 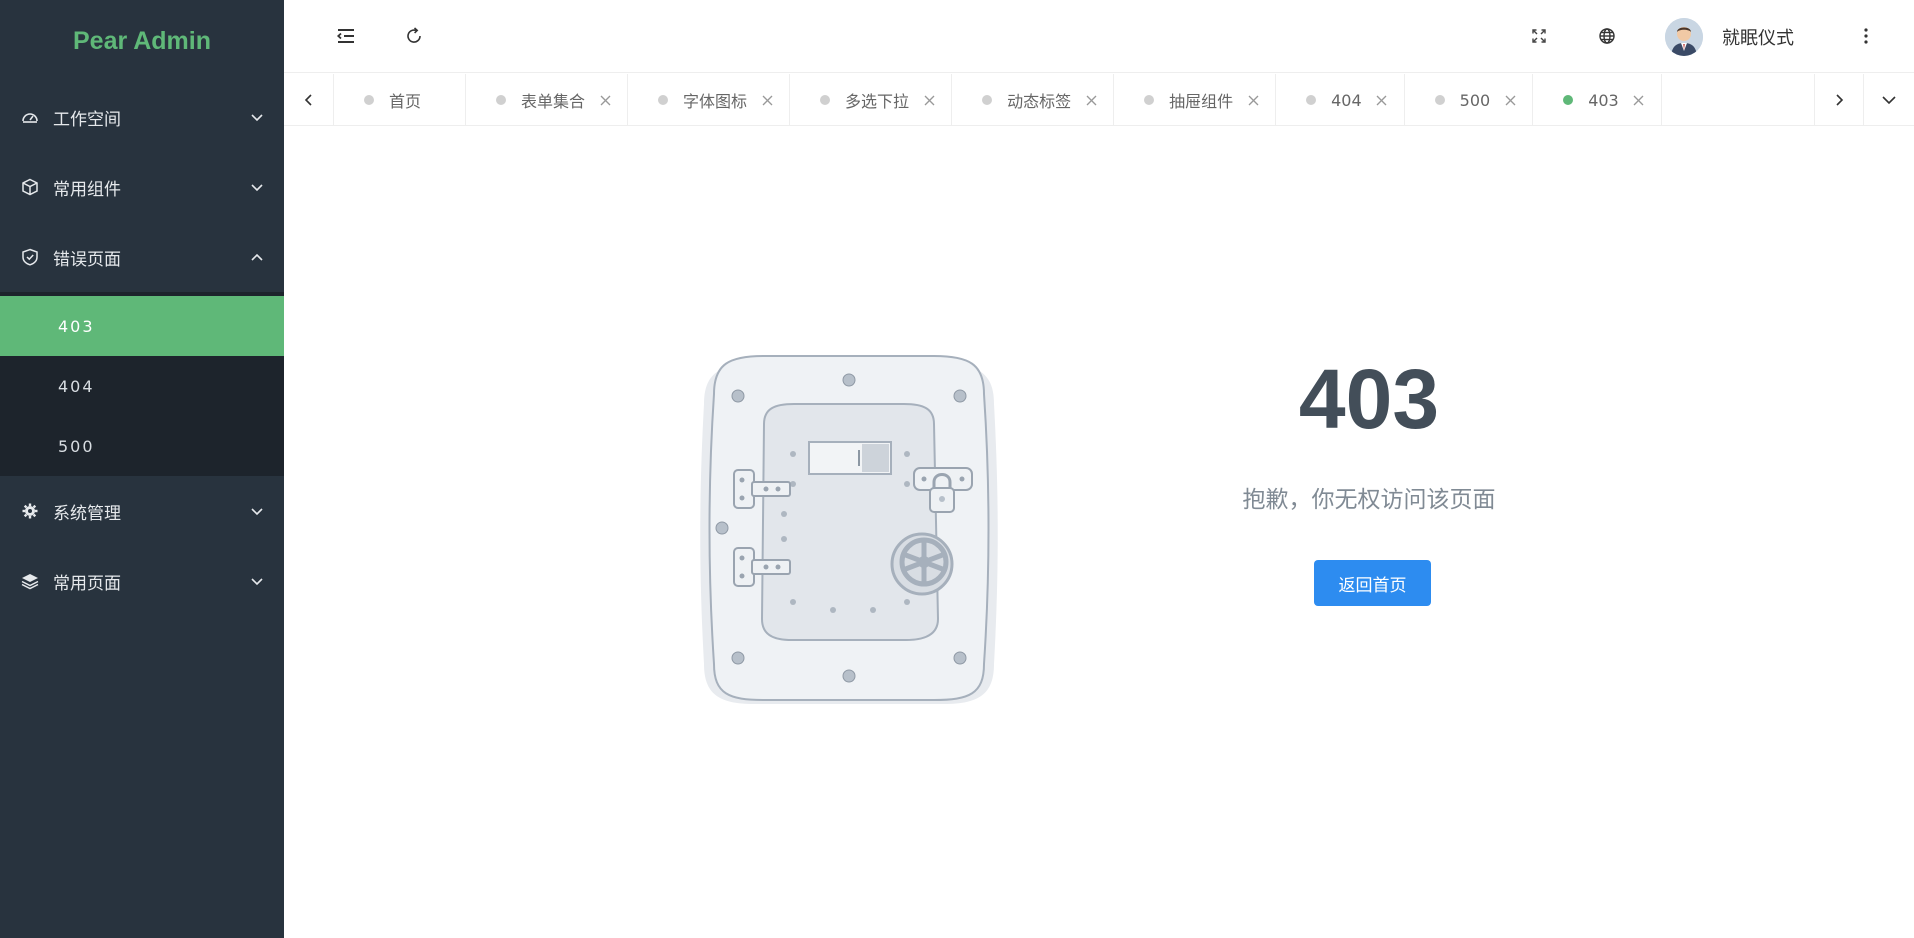 What do you see at coordinates (142, 117) in the screenshot?
I see `sidebar-item-workspace: 工作空间` at bounding box center [142, 117].